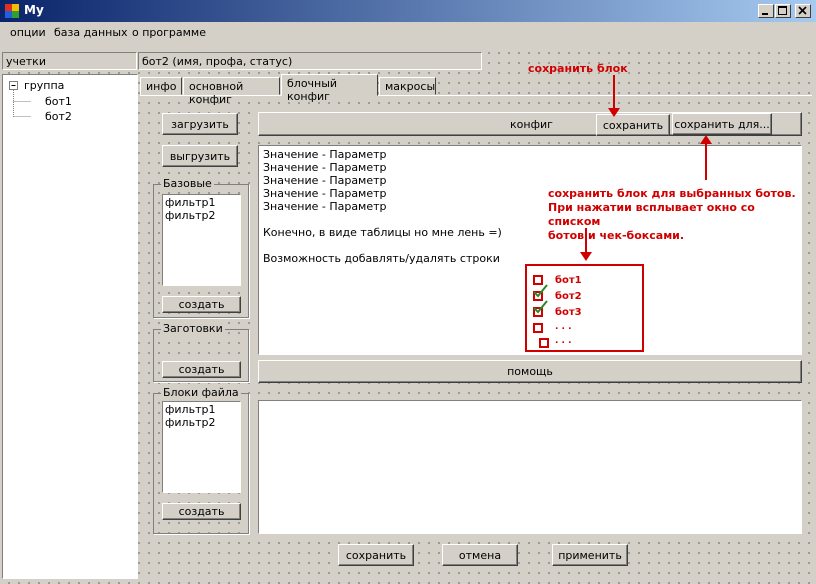  I want to click on menu-options: опции, so click(28, 32).